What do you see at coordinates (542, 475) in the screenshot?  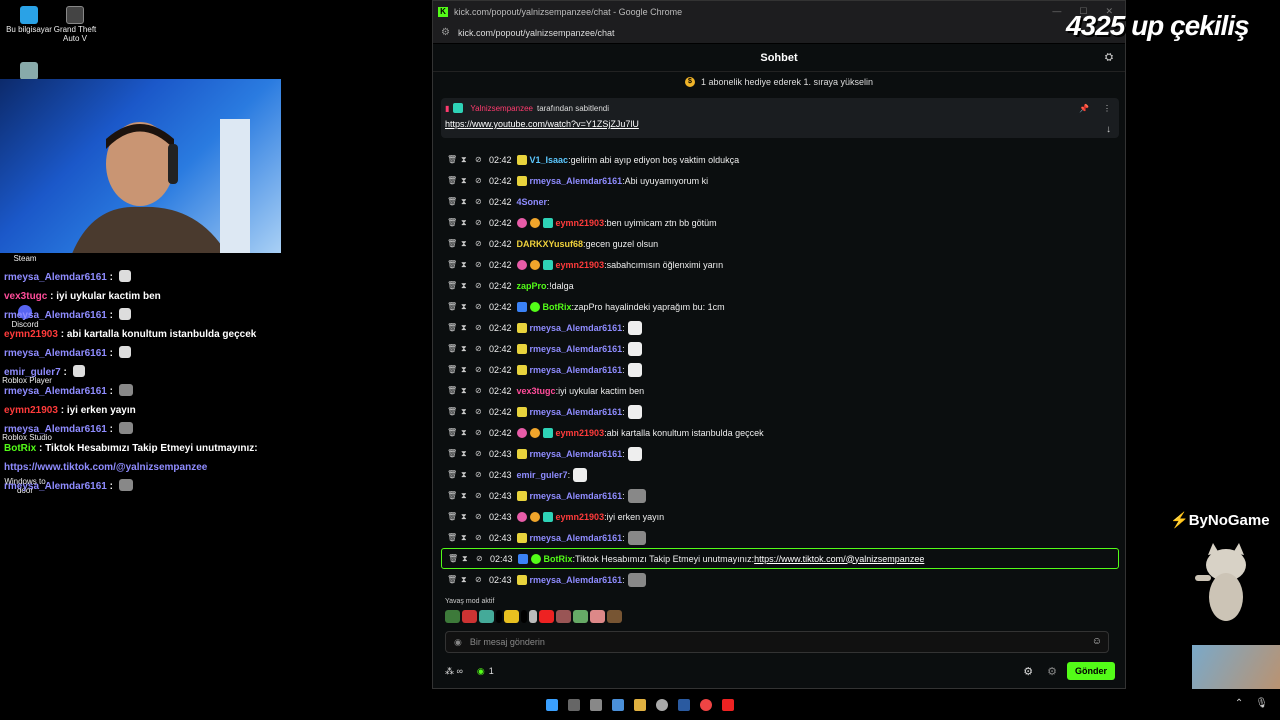 I see `message-username: emir_guler7` at bounding box center [542, 475].